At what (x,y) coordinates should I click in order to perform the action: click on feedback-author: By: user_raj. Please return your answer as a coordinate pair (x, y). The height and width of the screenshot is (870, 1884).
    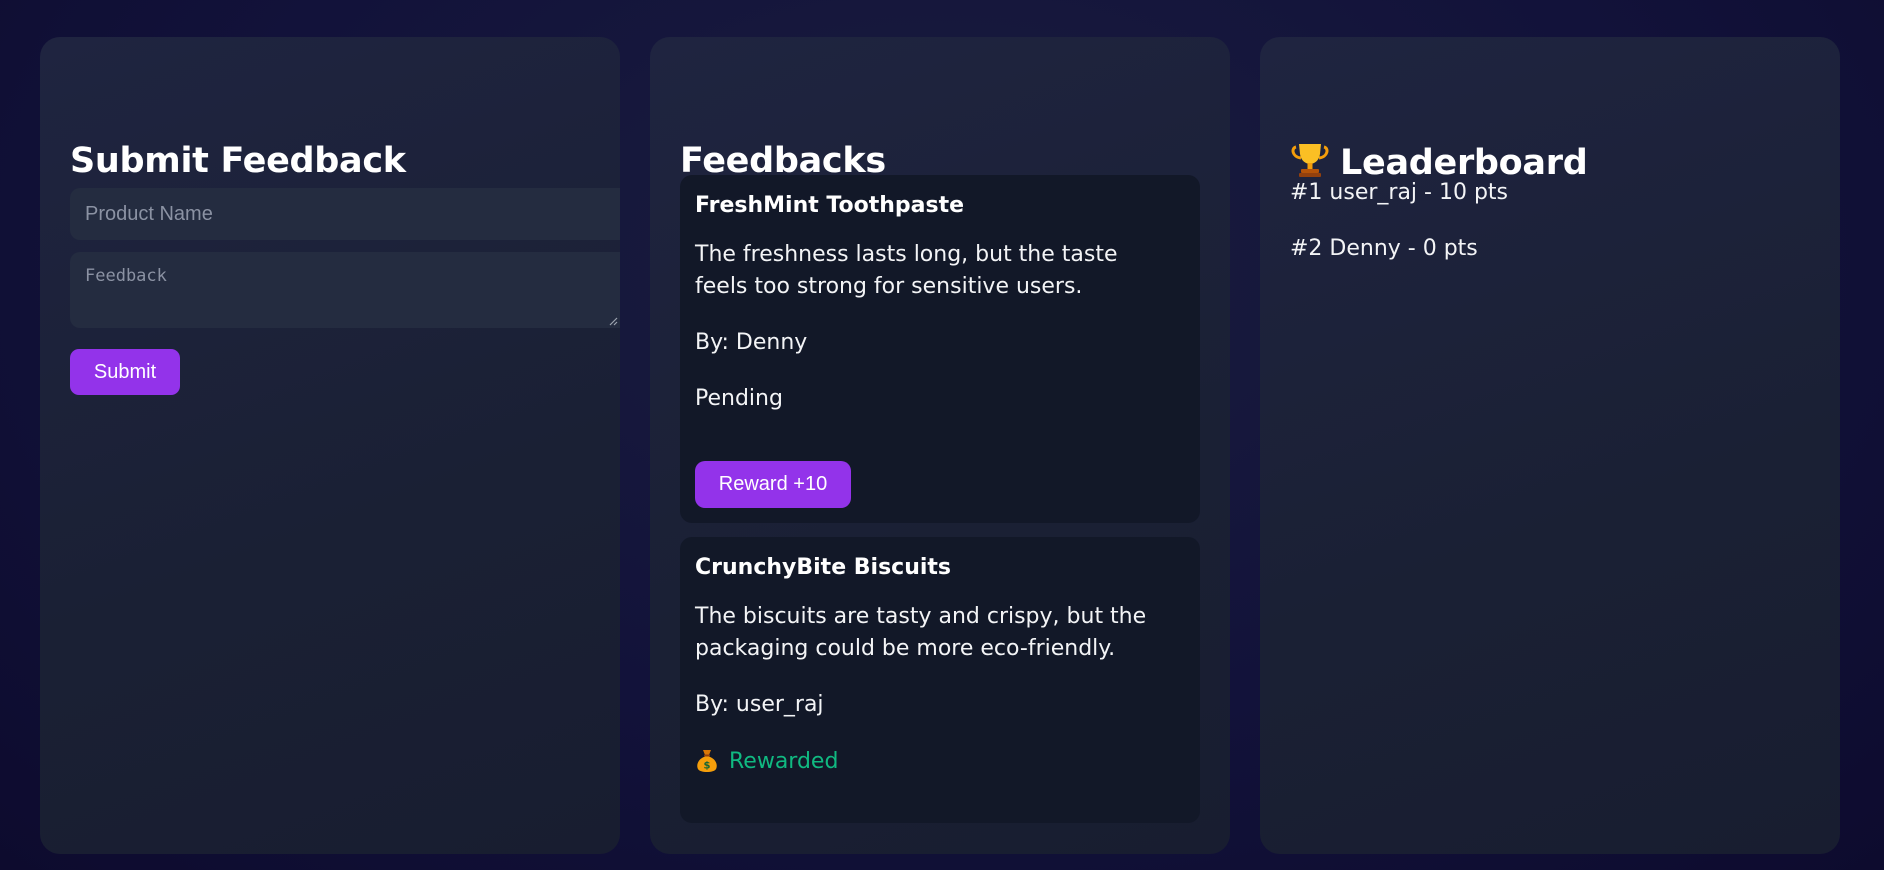
    Looking at the image, I should click on (759, 704).